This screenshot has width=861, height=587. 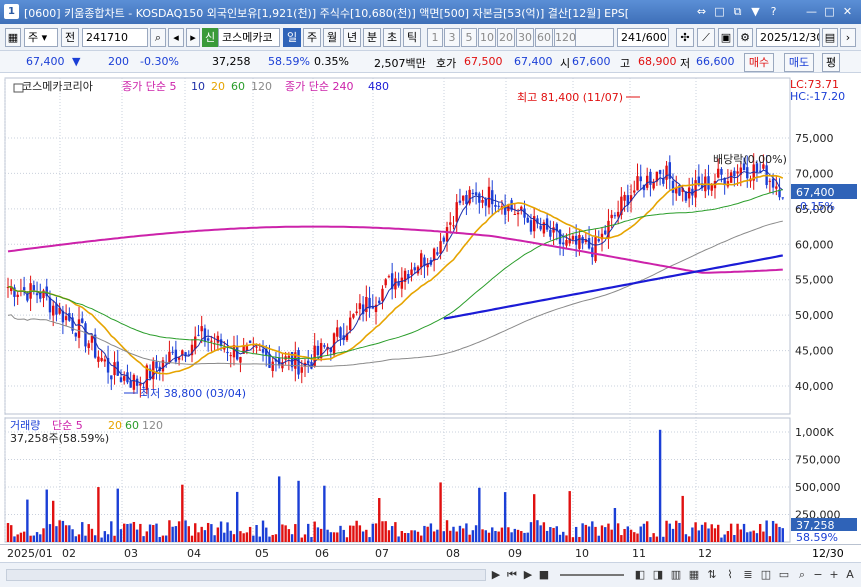 I want to click on count-input: 241/600, so click(x=643, y=37).